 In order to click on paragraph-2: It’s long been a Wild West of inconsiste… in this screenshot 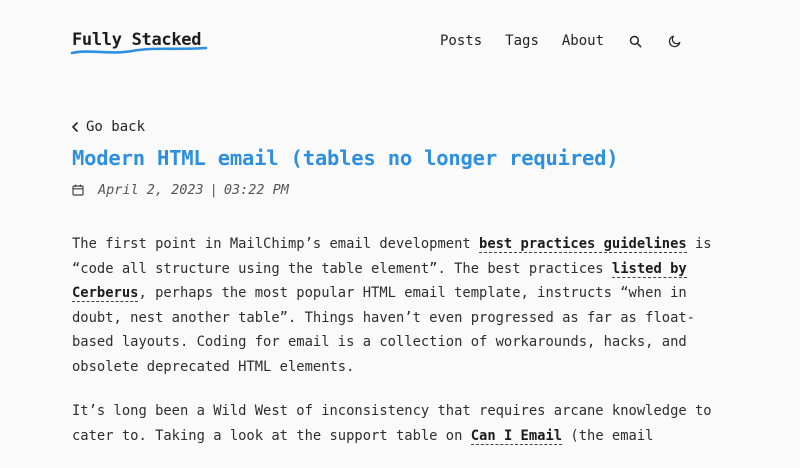, I will do `click(402, 423)`.